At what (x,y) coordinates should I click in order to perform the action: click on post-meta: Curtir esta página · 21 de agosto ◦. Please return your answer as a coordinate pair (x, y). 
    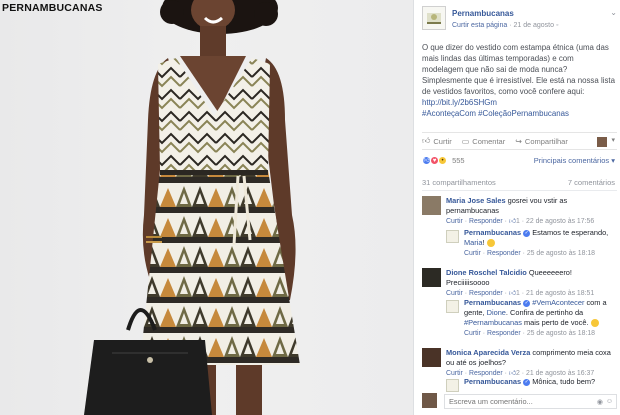
    Looking at the image, I should click on (505, 25).